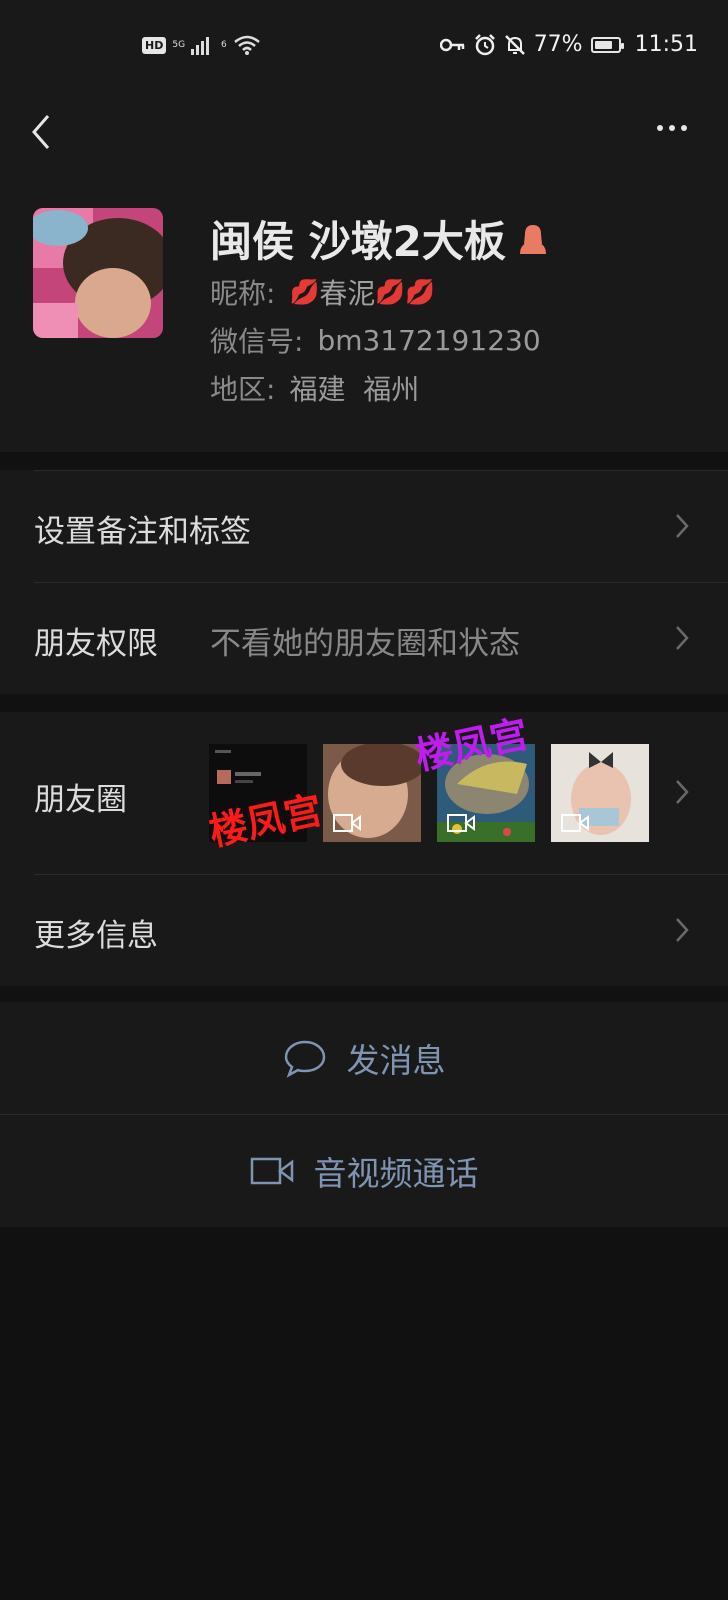  I want to click on region-row: 地区: 福建 福州, so click(314, 388).